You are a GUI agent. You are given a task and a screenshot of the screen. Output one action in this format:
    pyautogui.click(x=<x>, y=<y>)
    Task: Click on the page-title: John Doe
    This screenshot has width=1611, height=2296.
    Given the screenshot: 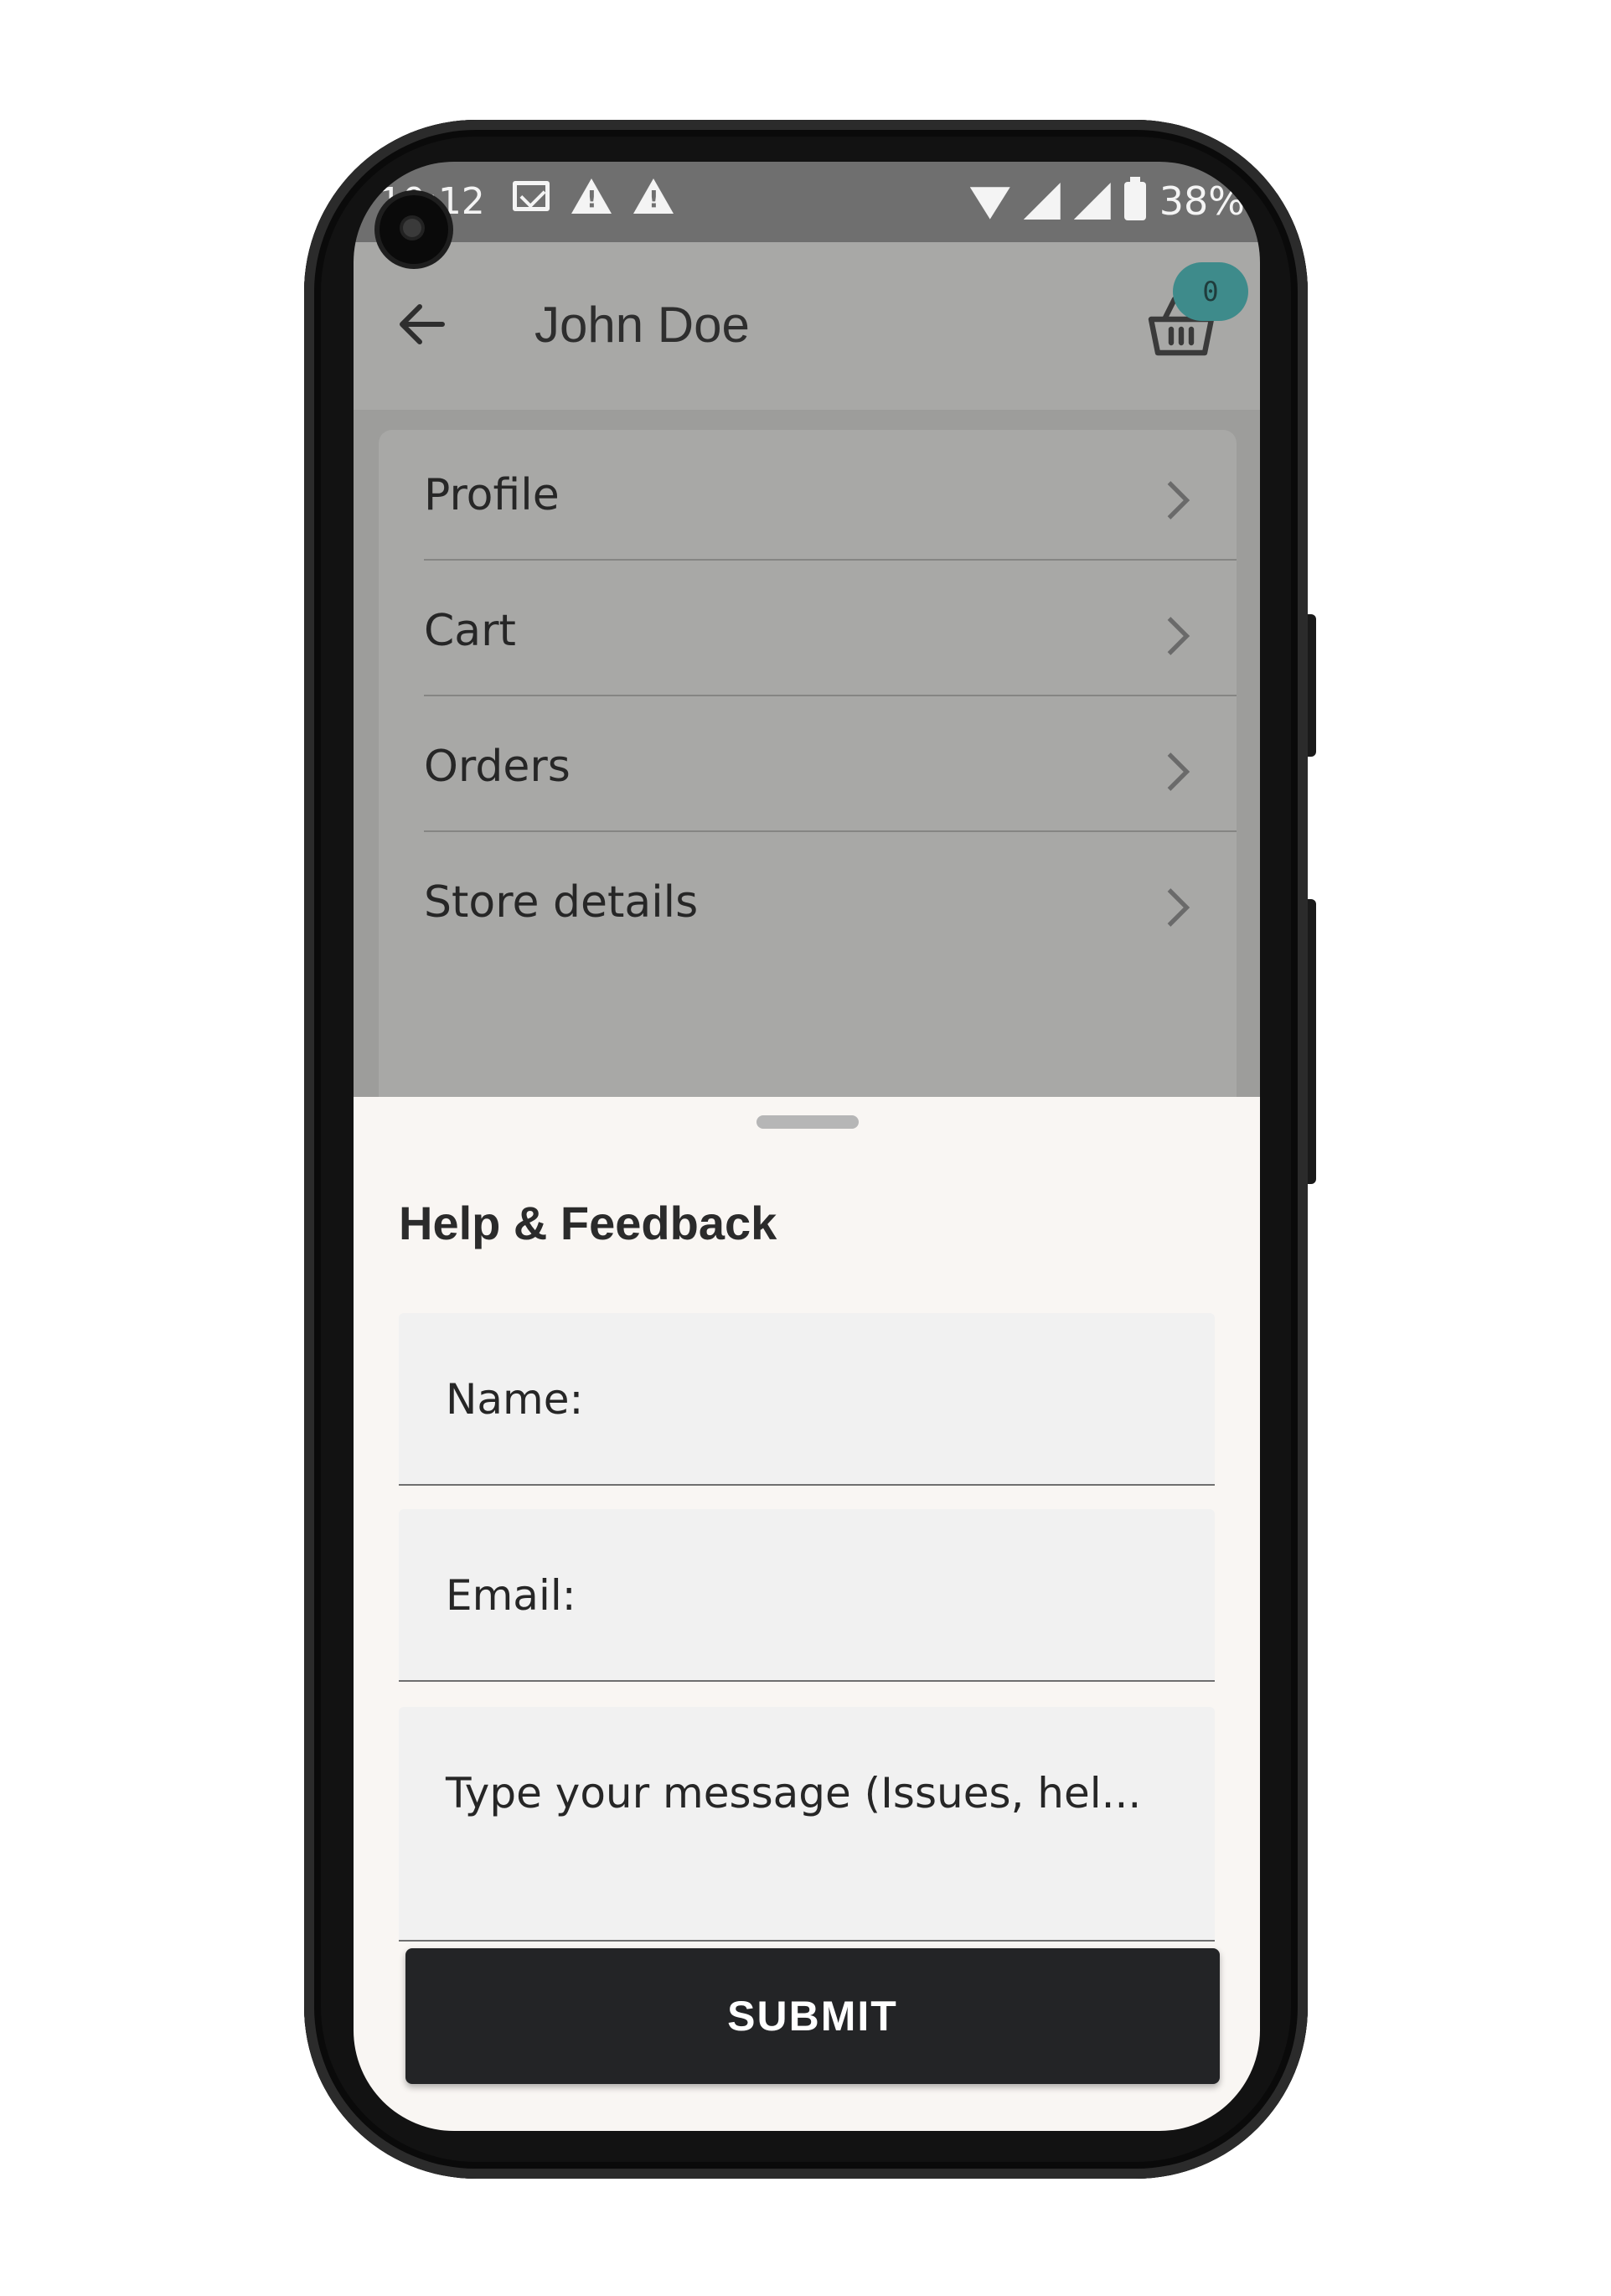 What is the action you would take?
    pyautogui.click(x=642, y=325)
    